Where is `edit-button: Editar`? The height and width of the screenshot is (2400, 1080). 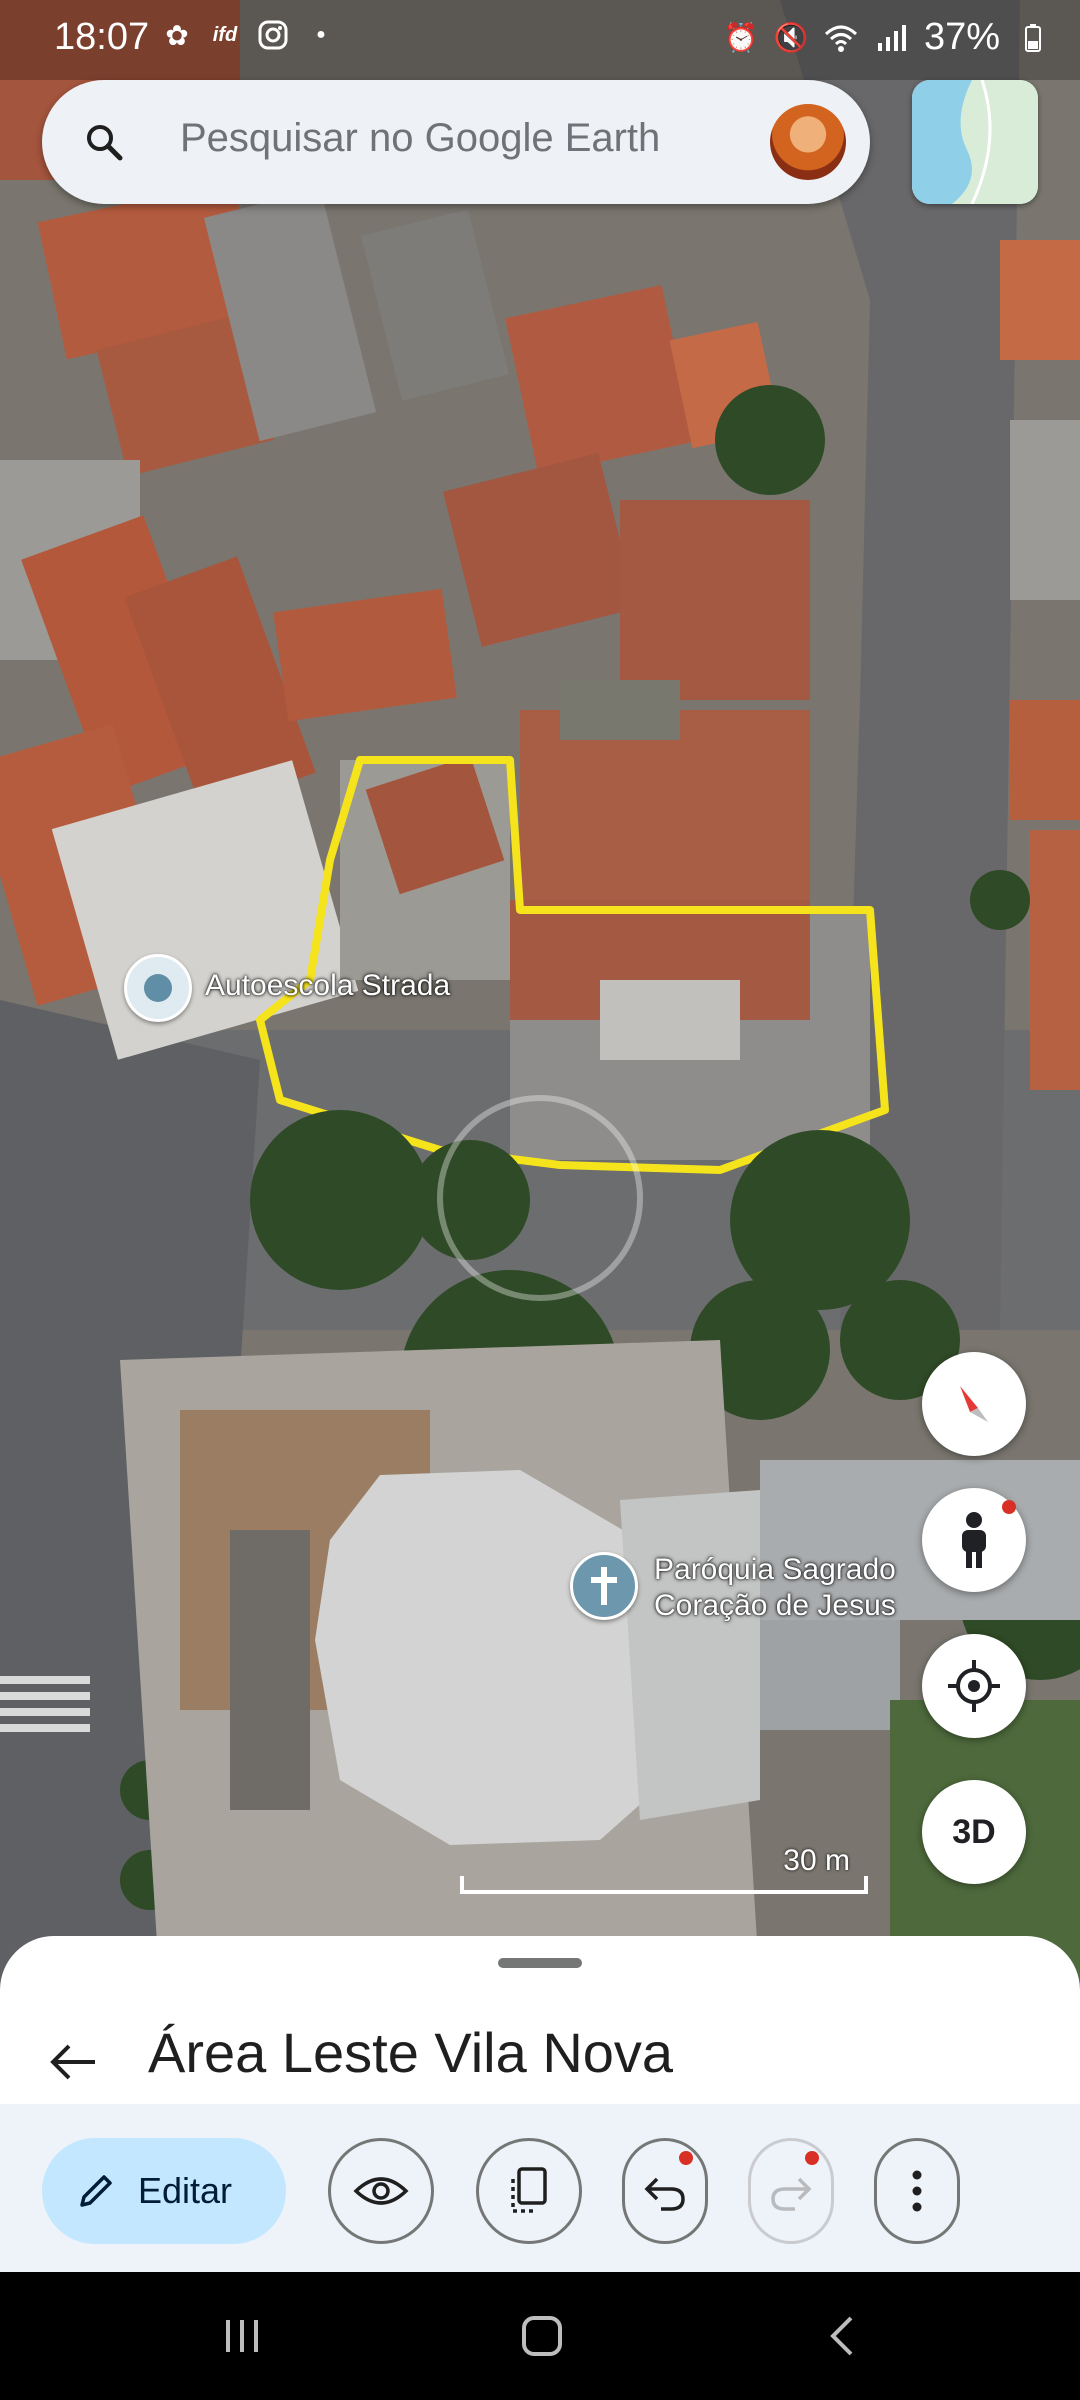
edit-button: Editar is located at coordinates (164, 2191).